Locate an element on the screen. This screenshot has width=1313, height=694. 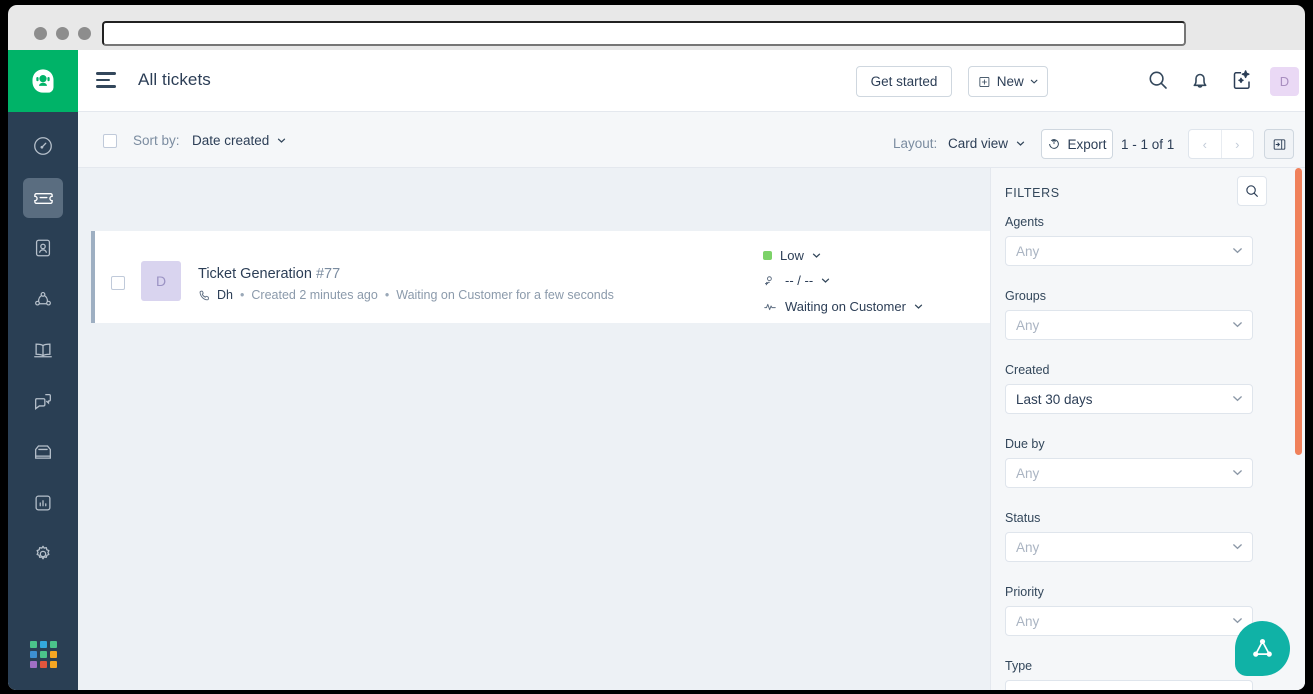
filter-select-agents: Any is located at coordinates (1129, 251).